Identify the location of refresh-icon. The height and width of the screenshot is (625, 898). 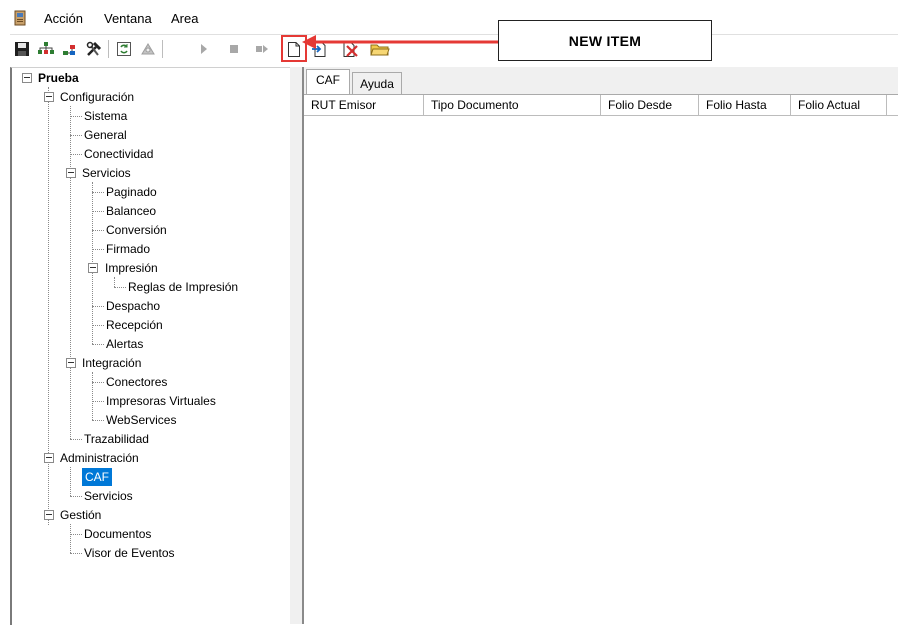
(124, 49).